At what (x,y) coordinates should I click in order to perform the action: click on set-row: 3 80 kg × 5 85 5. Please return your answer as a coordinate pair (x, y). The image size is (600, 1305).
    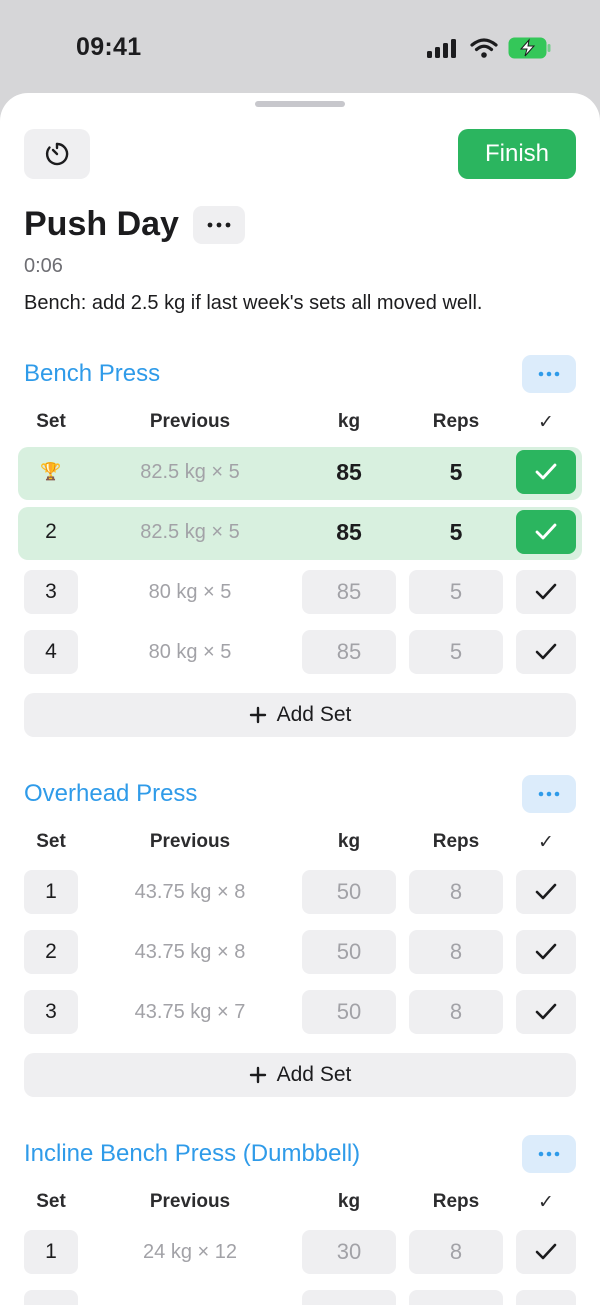
    Looking at the image, I should click on (300, 595).